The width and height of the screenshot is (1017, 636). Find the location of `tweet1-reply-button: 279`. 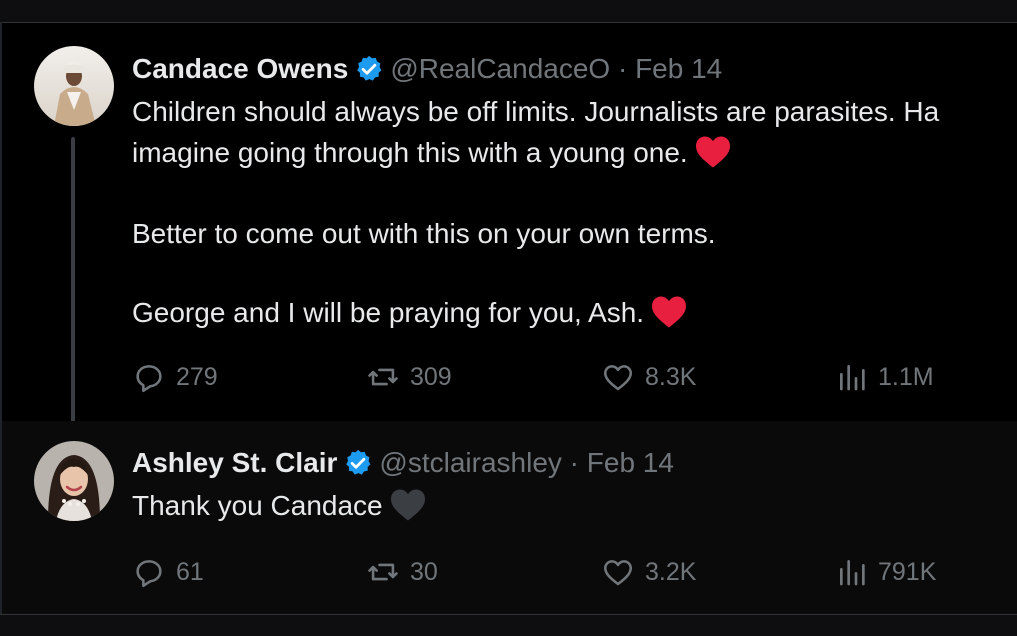

tweet1-reply-button: 279 is located at coordinates (175, 377).